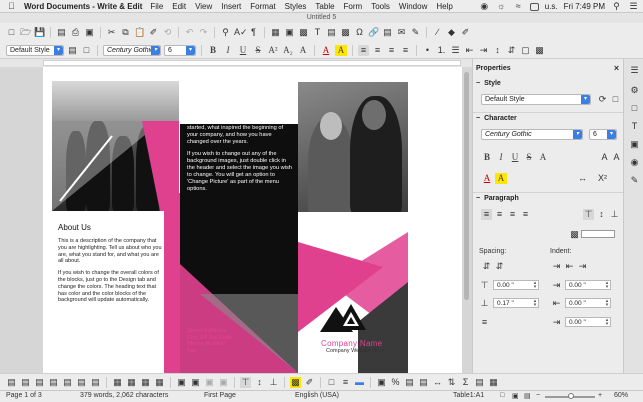 This screenshot has width=643, height=402. Describe the element at coordinates (548, 198) in the screenshot. I see `paragraph-section-header: − Paragraph` at that location.